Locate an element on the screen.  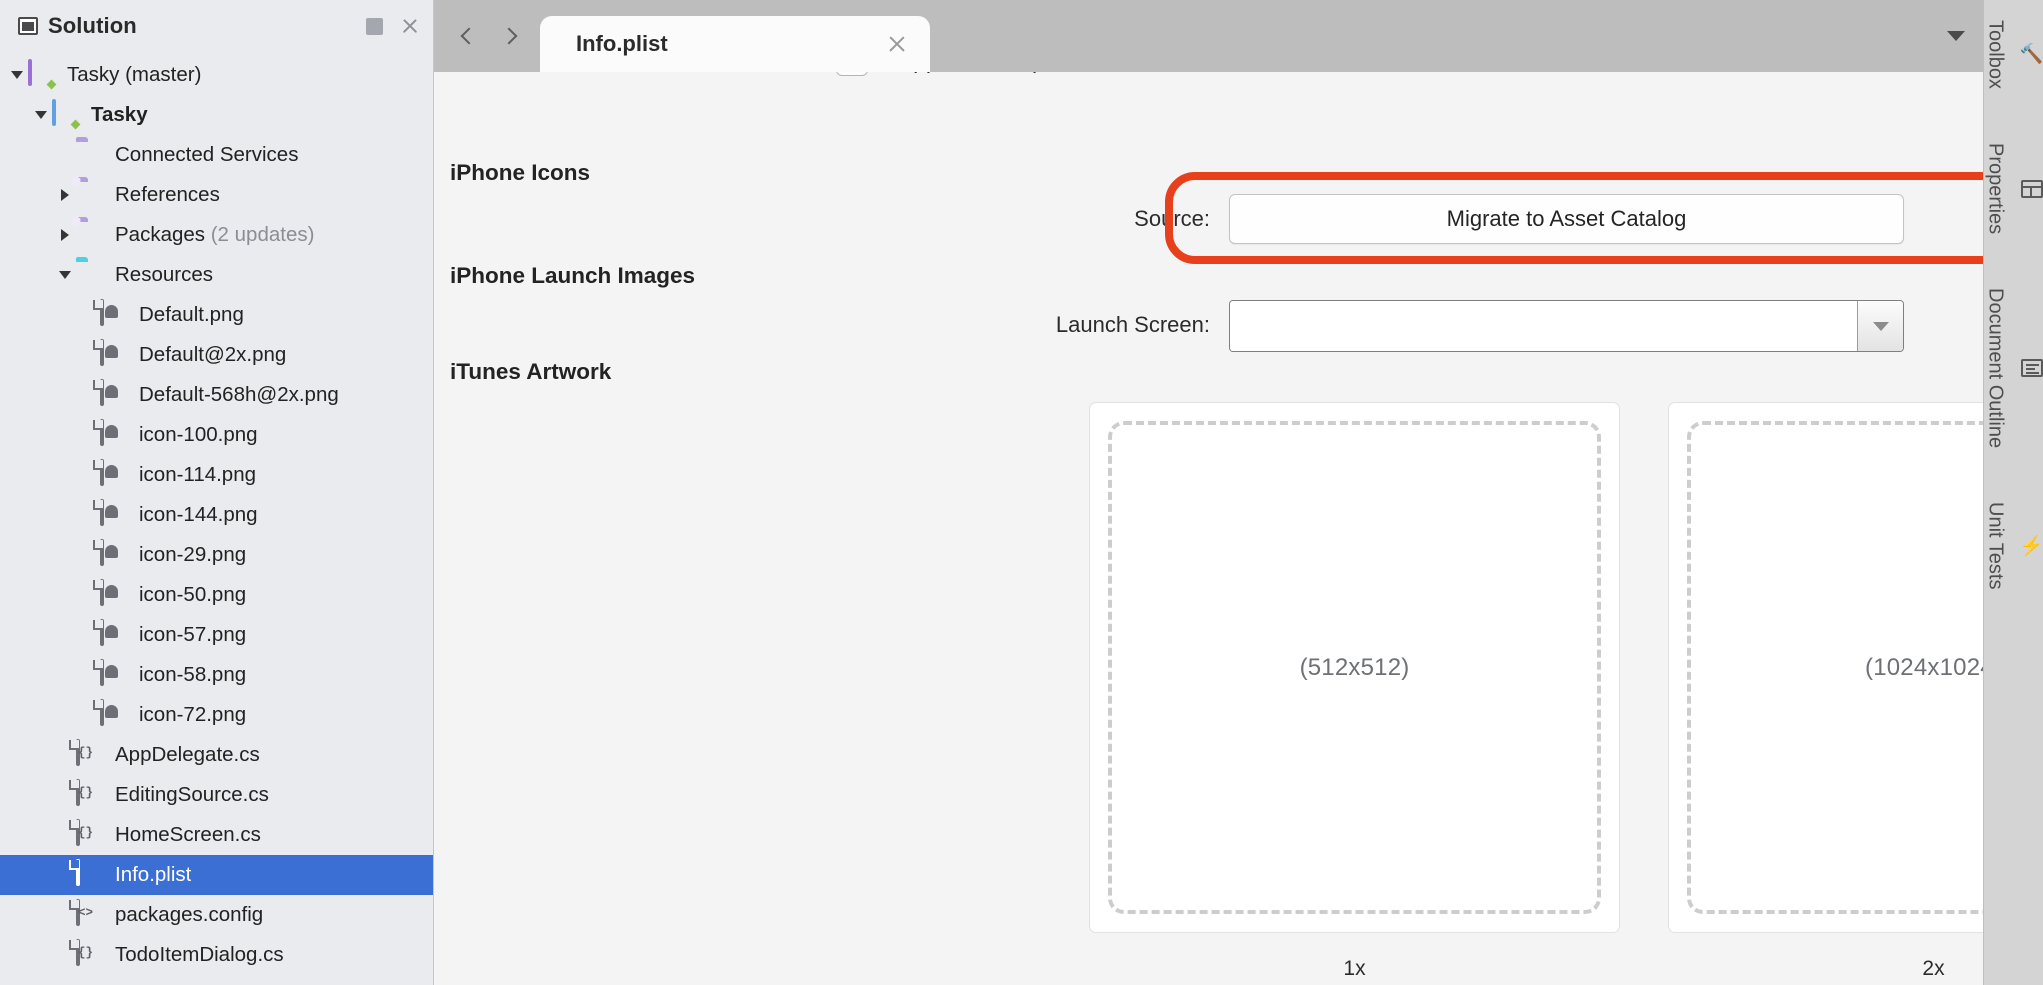
tree-row-label: Default-568h@2x.png is located at coordinates (239, 394).